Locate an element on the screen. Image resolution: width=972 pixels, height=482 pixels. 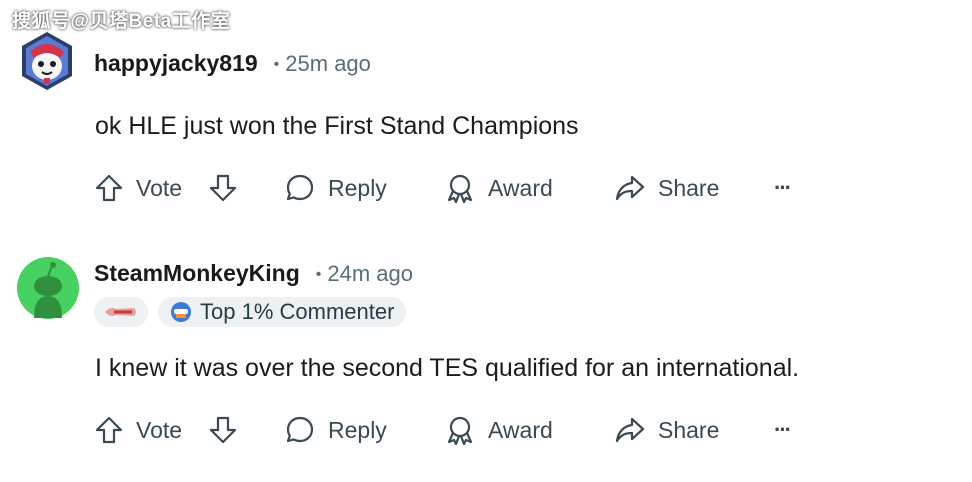
badge-label: Top 1% Commenter is located at coordinates (297, 311).